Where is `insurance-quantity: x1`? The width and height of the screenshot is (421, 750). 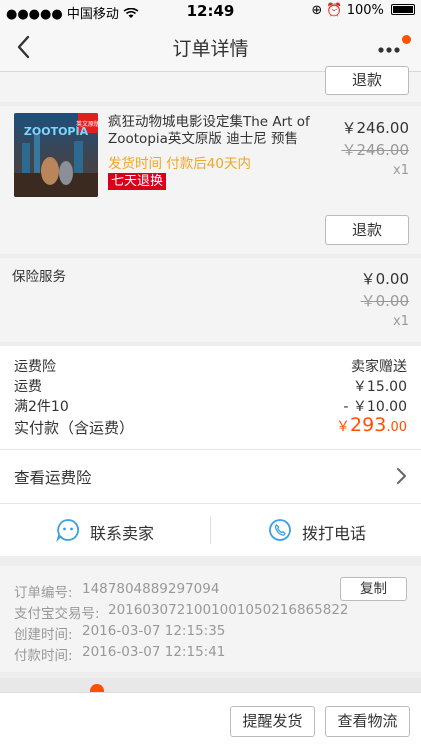
insurance-quantity: x1 is located at coordinates (401, 321).